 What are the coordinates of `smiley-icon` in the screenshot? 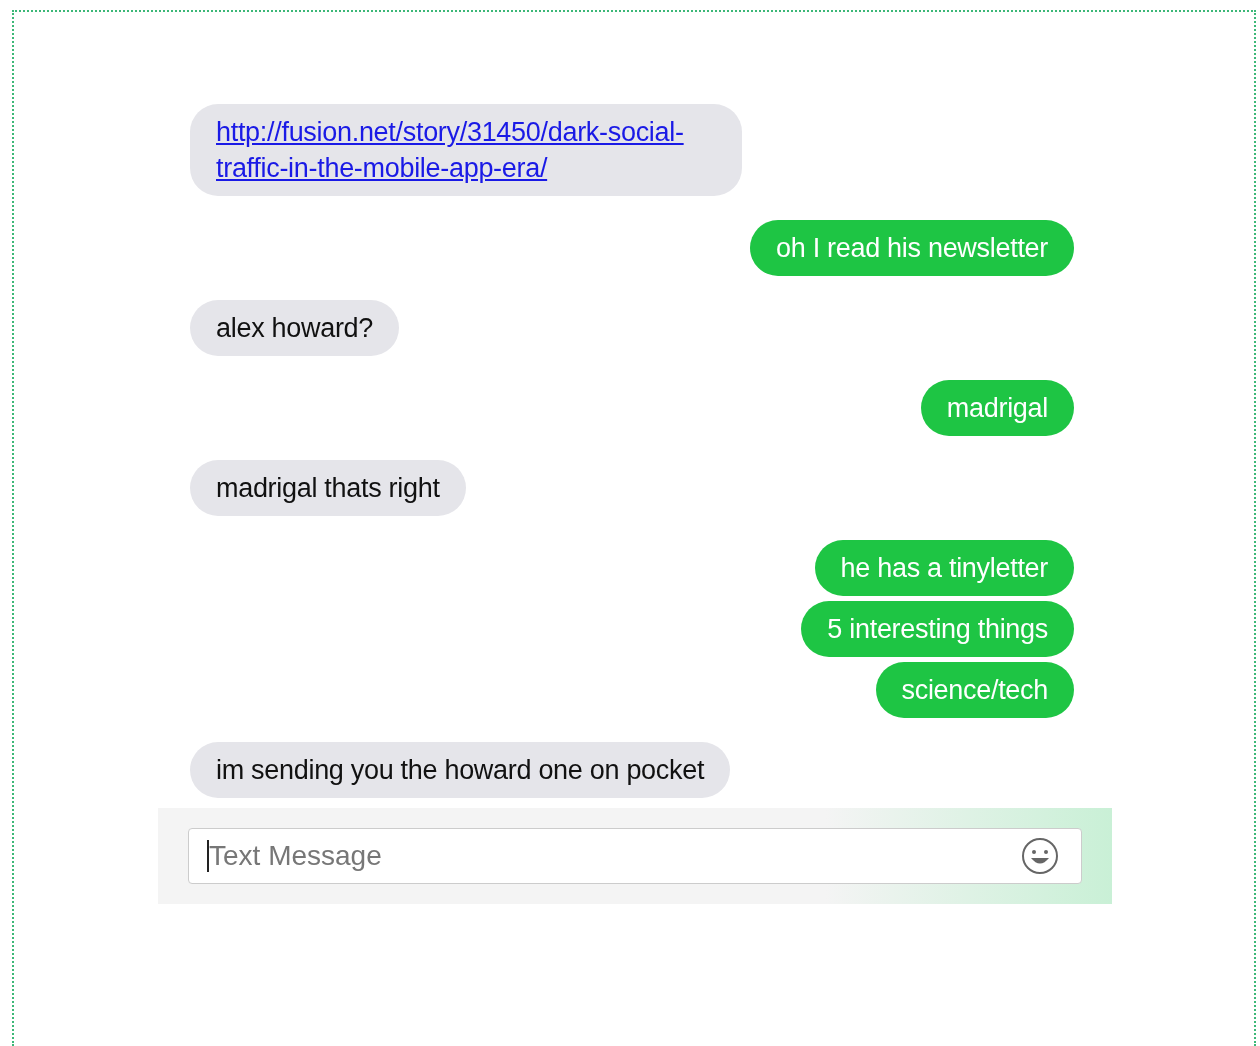 It's located at (1040, 856).